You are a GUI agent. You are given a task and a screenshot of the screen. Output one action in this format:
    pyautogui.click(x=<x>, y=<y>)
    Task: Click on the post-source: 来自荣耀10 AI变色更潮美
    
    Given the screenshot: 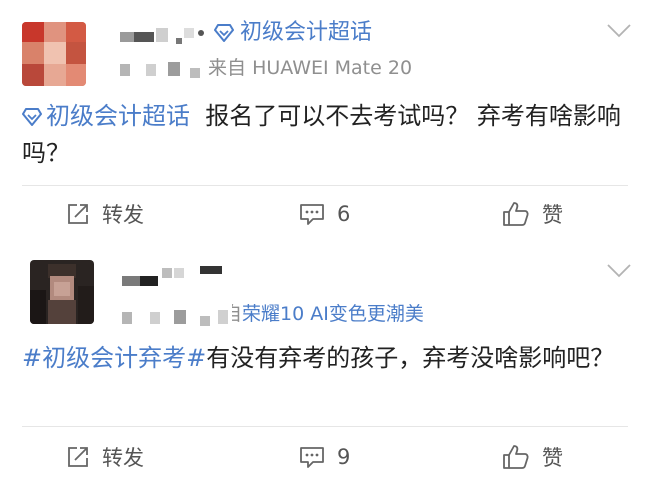 What is the action you would take?
    pyautogui.click(x=328, y=314)
    